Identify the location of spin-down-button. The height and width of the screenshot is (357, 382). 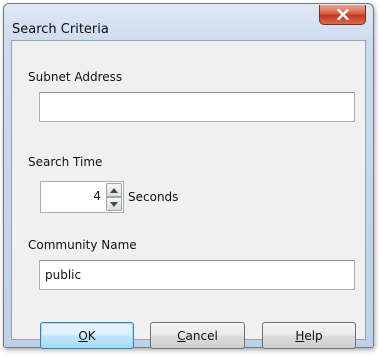
(114, 204).